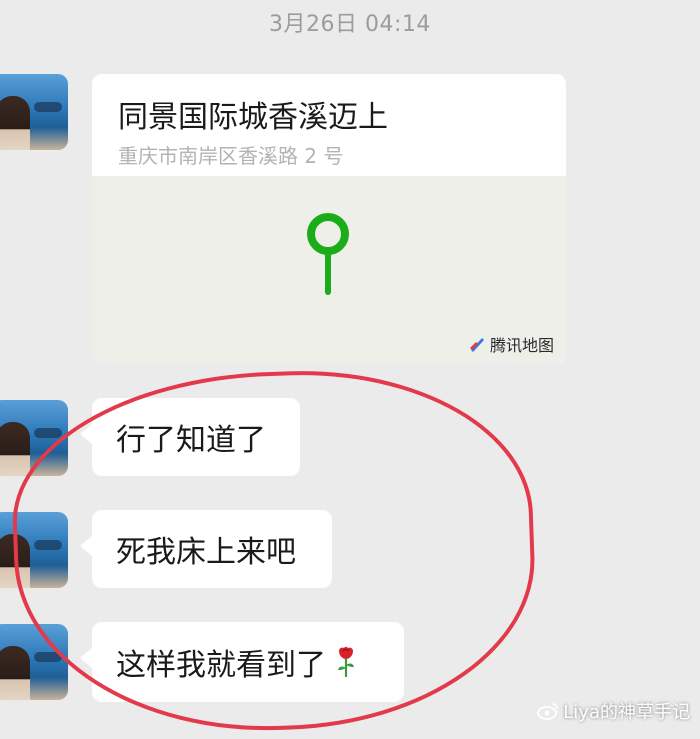  Describe the element at coordinates (231, 156) in the screenshot. I see `location-address: 重庆市南岸区香溪路 2 号` at that location.